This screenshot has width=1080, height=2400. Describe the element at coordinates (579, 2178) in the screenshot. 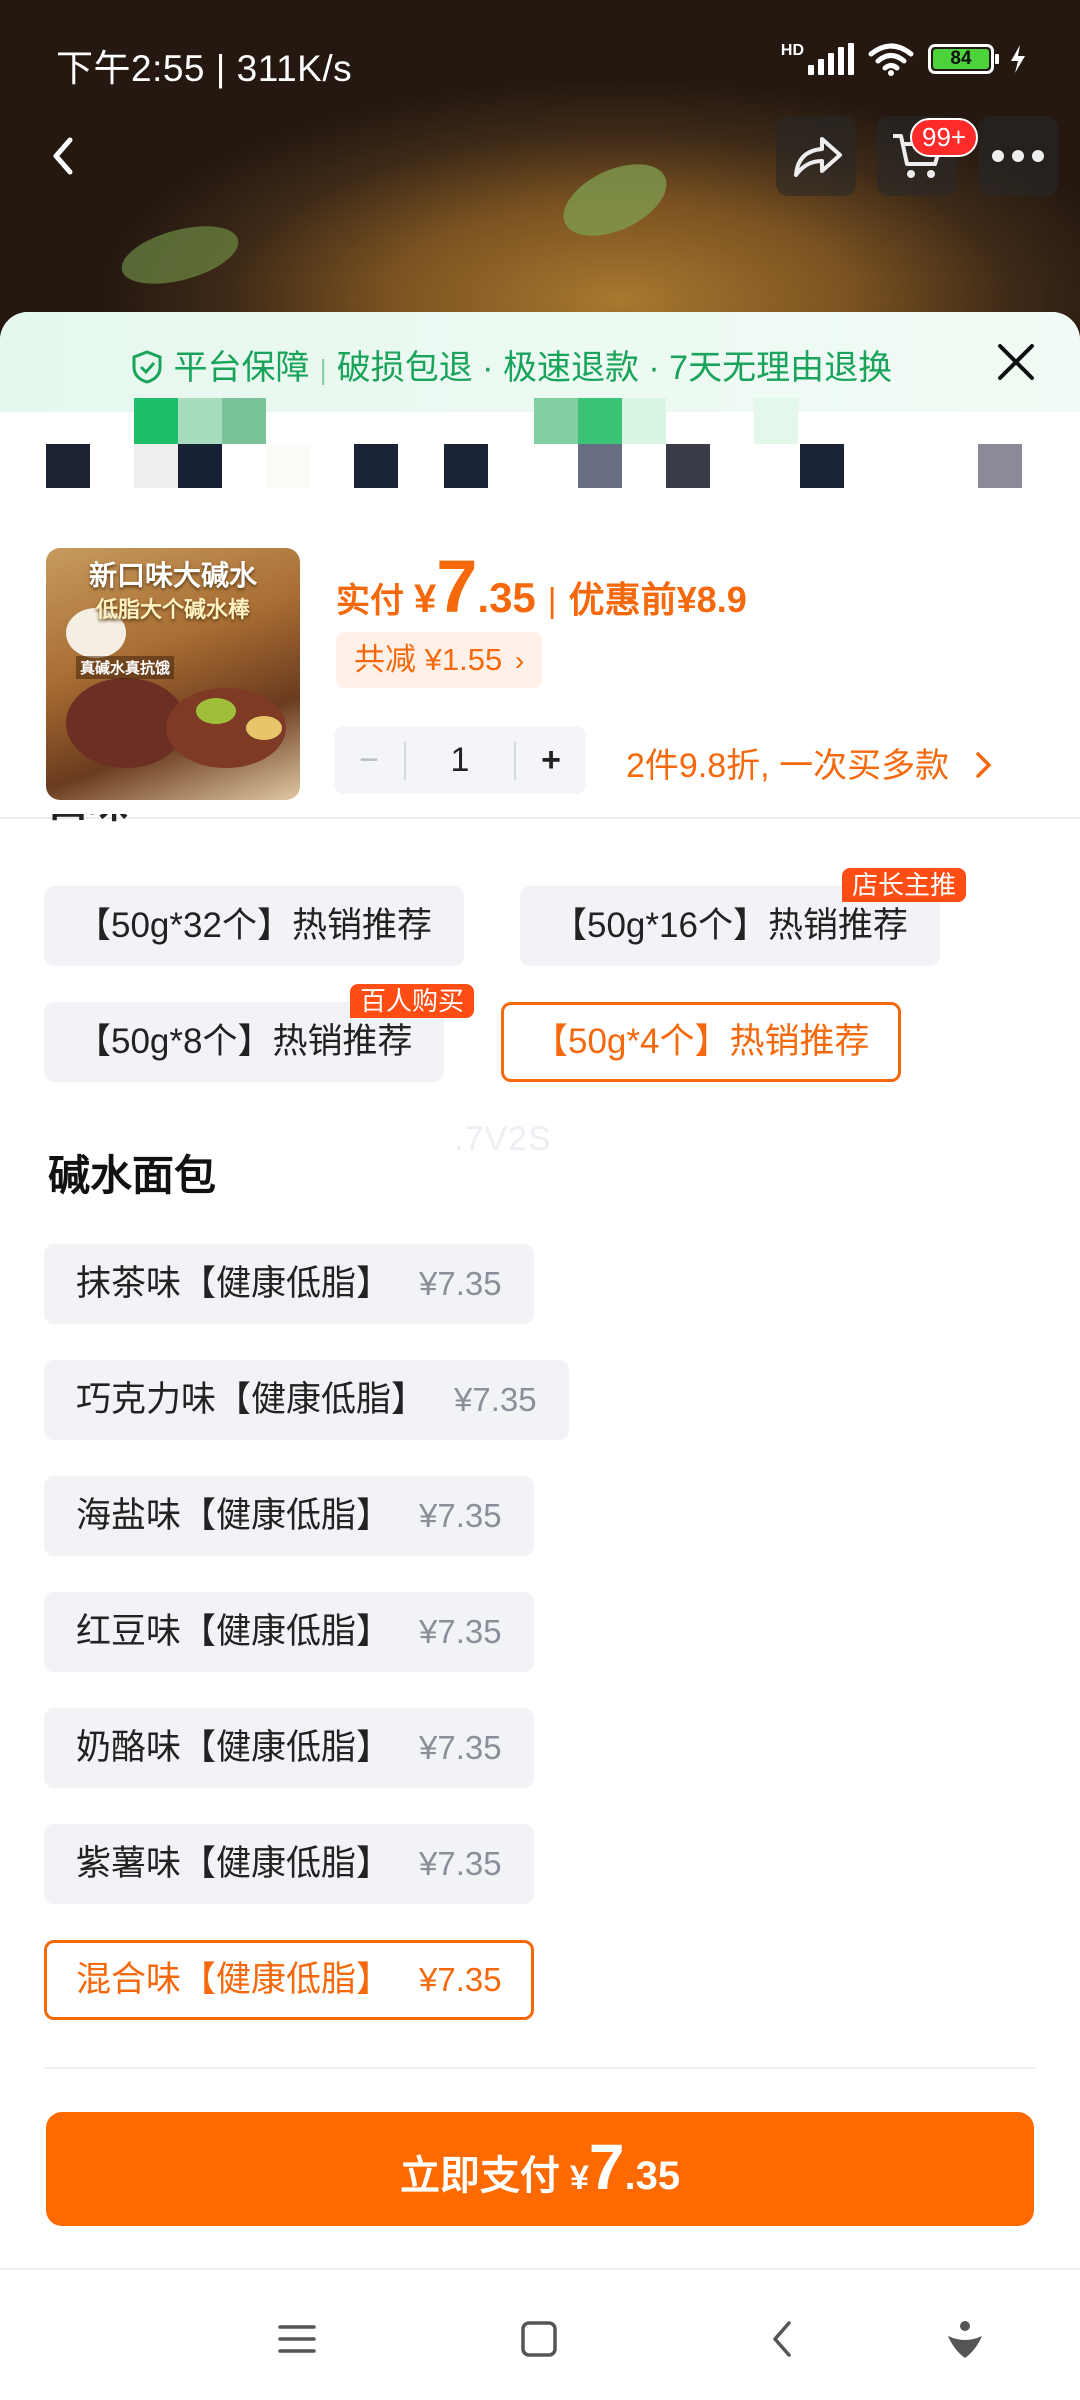

I see `pay-button-currency: ¥` at that location.